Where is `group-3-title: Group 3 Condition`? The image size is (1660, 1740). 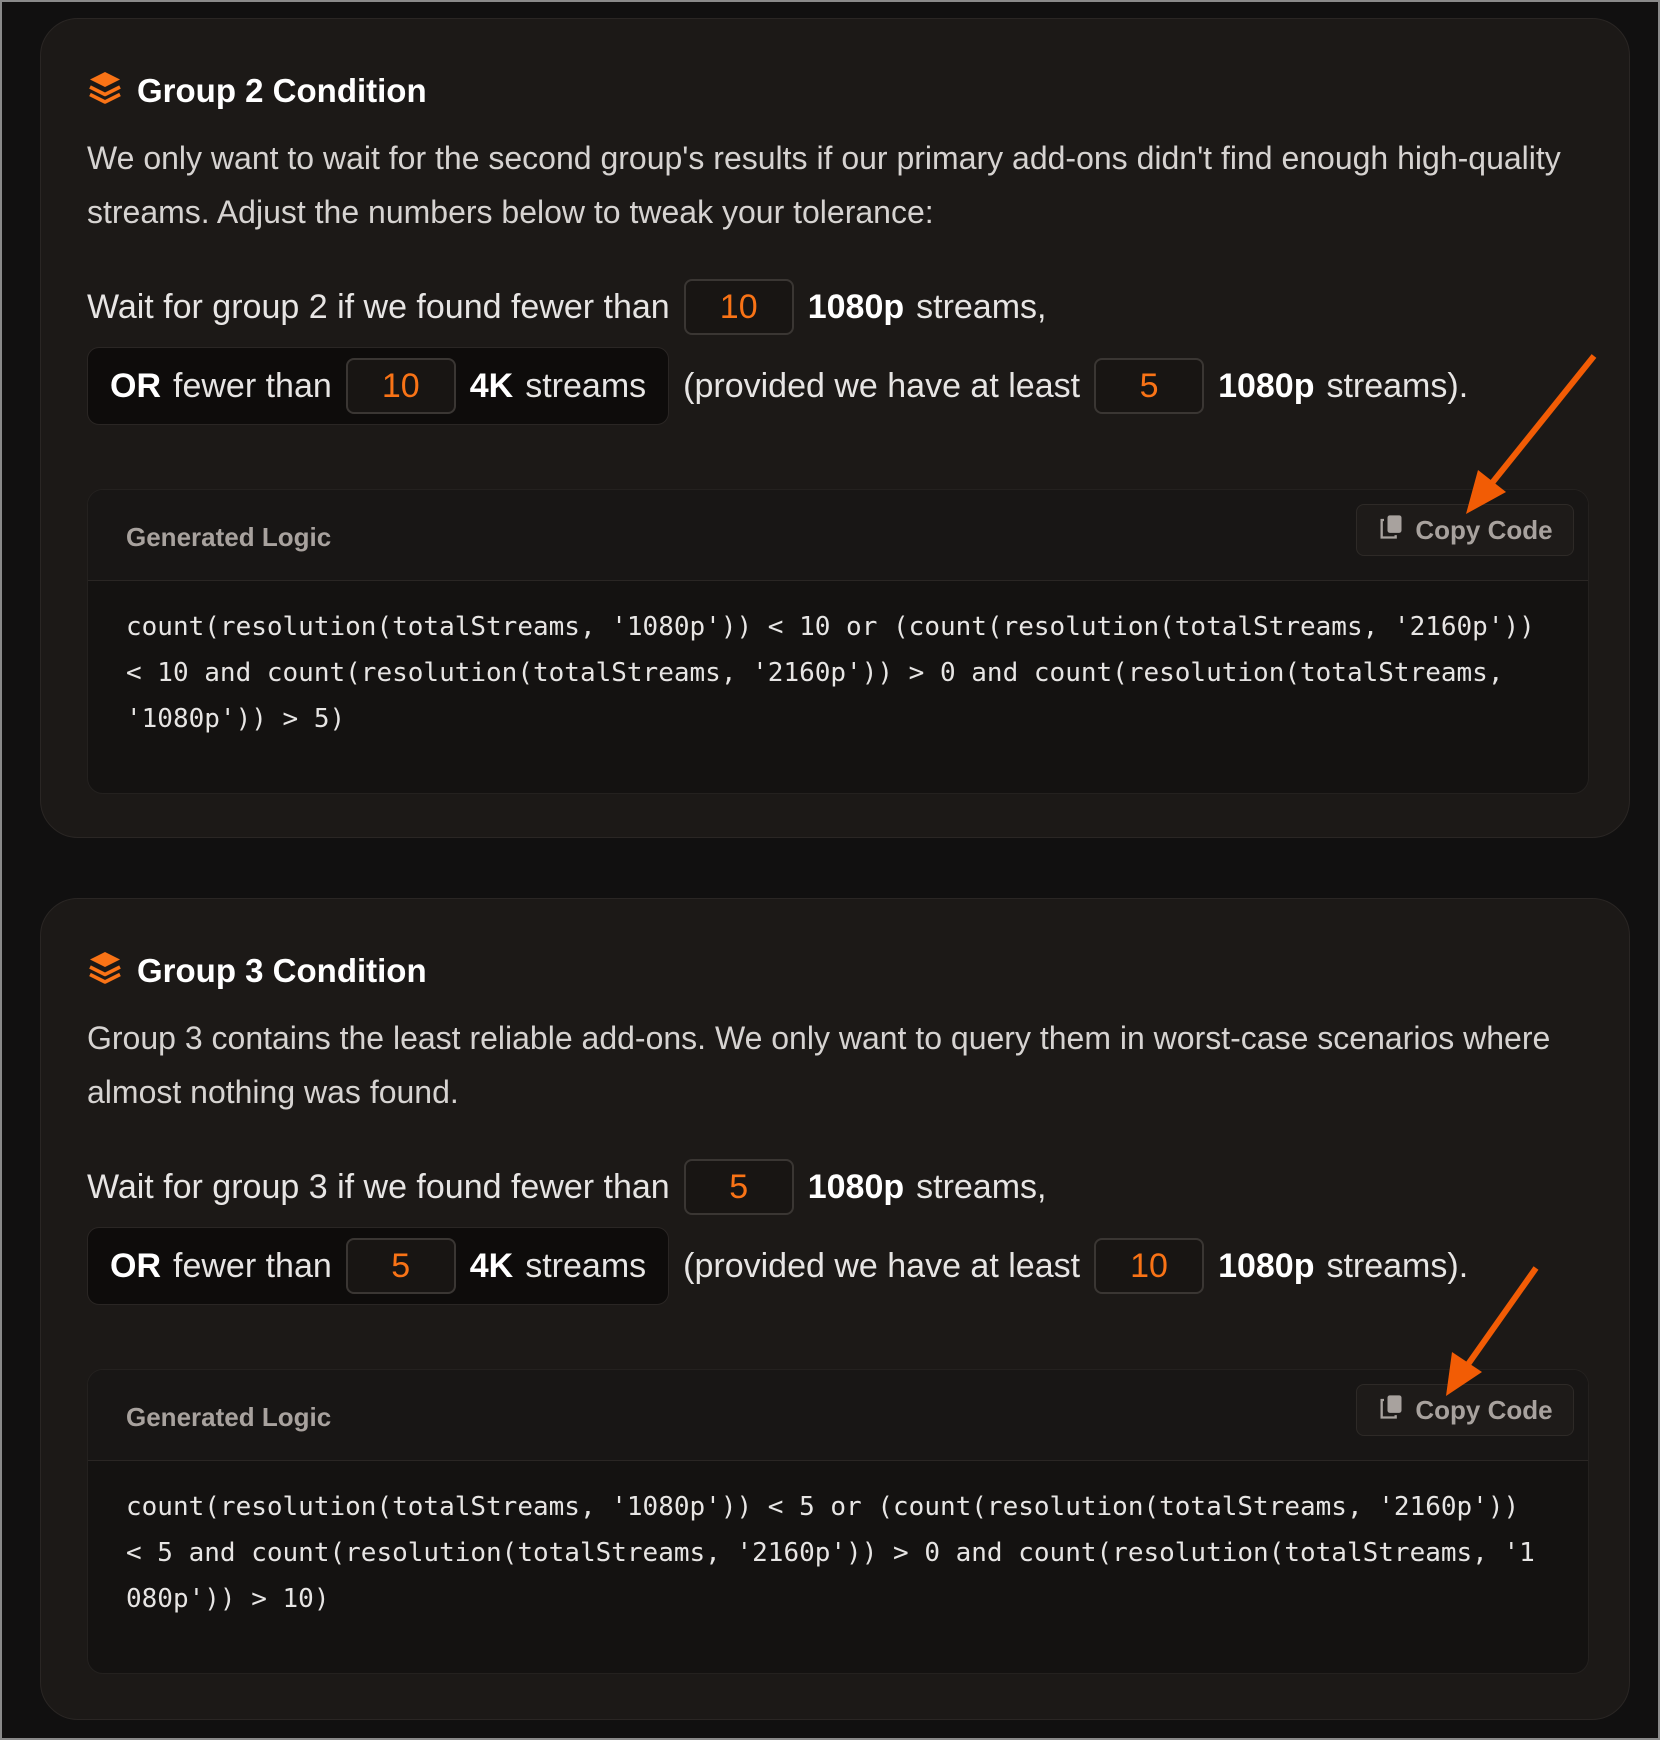
group-3-title: Group 3 Condition is located at coordinates (257, 971).